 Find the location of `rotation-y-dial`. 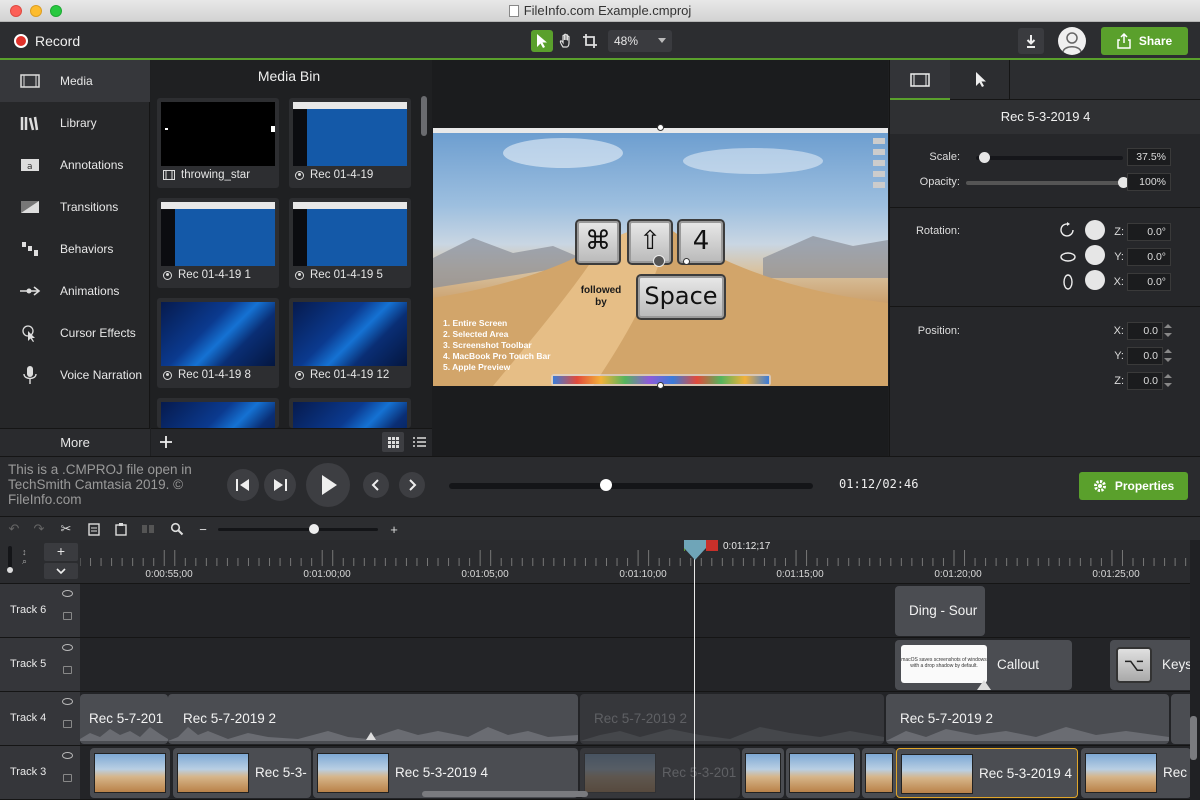

rotation-y-dial is located at coordinates (1095, 255).